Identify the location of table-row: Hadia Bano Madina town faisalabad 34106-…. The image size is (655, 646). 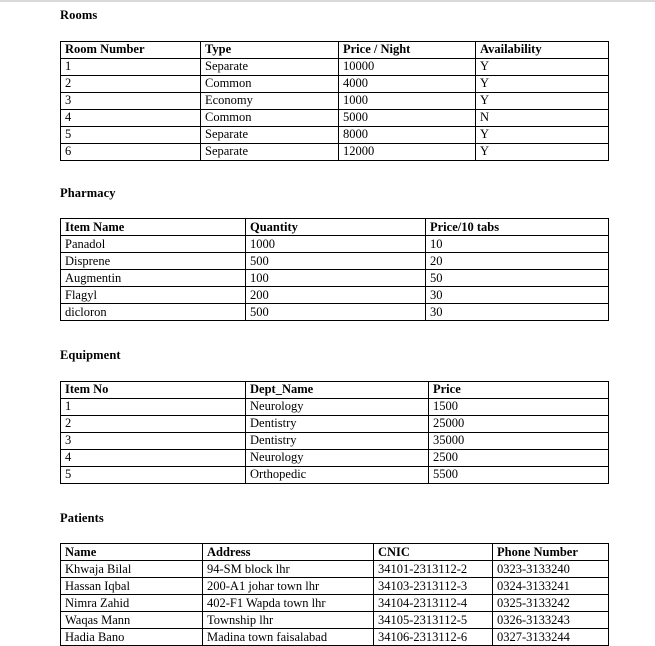
(335, 637).